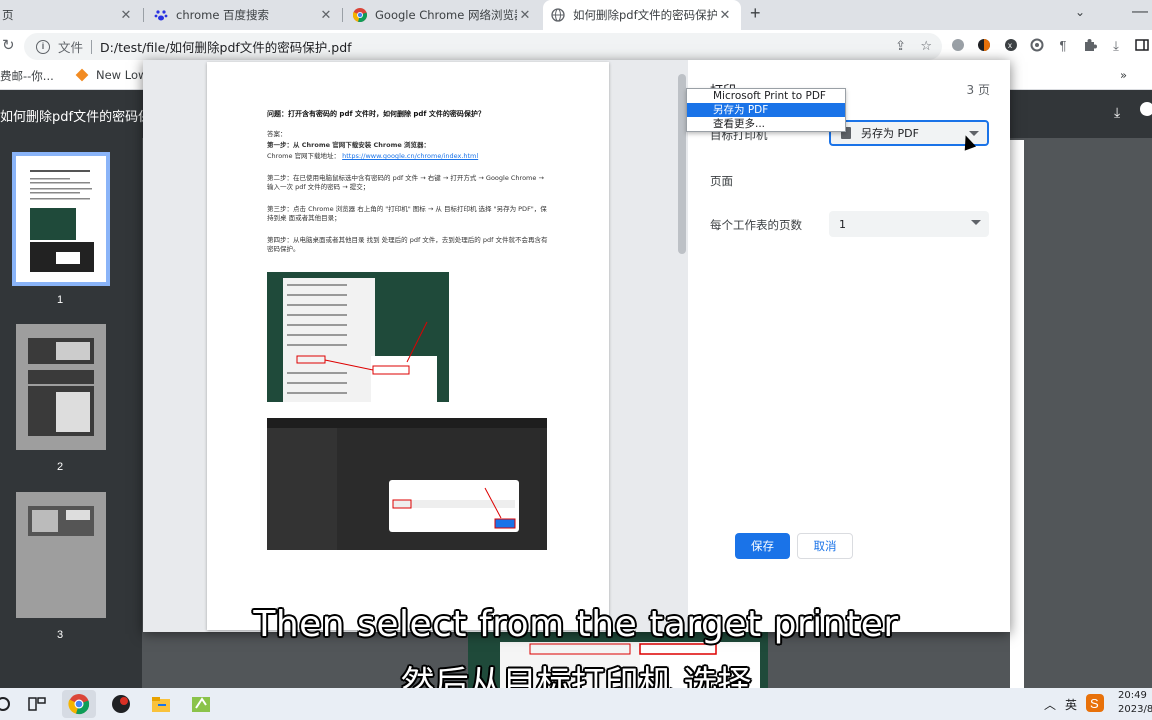 This screenshot has width=1152, height=720. What do you see at coordinates (766, 96) in the screenshot?
I see `option-microsoft-print-to-pdf: Microsoft Print to PDF` at bounding box center [766, 96].